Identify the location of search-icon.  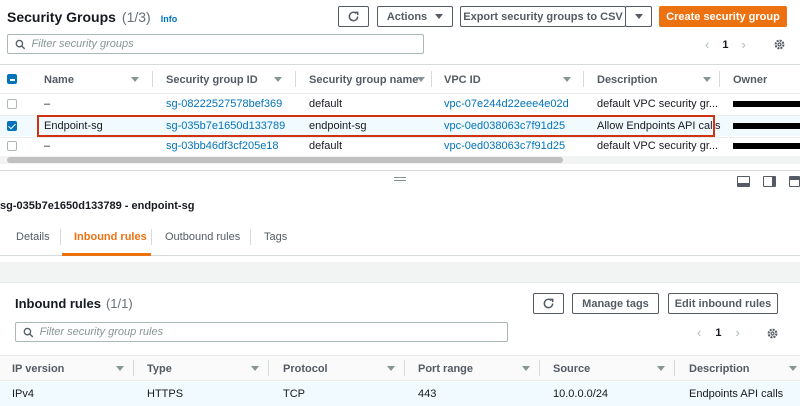
(28, 332).